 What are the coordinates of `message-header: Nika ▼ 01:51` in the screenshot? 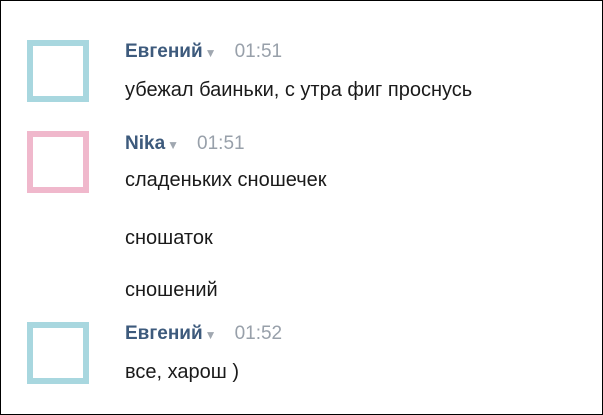 It's located at (185, 145).